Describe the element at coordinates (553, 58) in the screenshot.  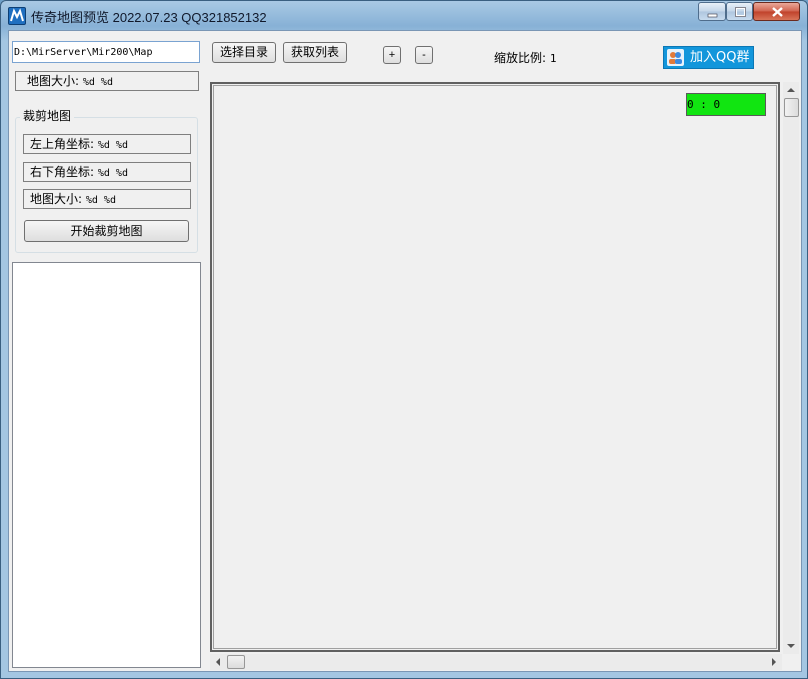
I see `zoom-scale-value: 1` at that location.